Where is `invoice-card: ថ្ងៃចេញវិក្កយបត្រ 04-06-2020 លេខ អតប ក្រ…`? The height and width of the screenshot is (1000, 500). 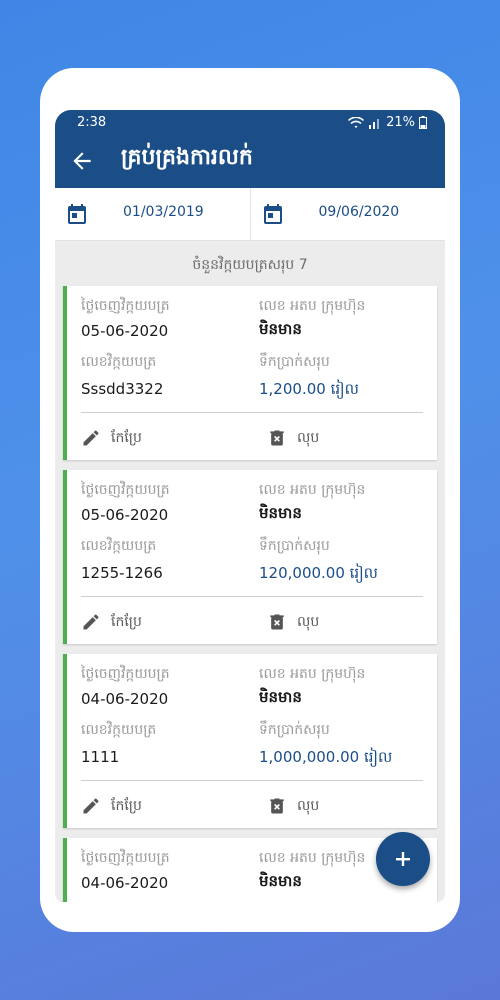
invoice-card: ថ្ងៃចេញវិក្កយបត្រ 04-06-2020 លេខ អតប ក្រ… is located at coordinates (250, 741).